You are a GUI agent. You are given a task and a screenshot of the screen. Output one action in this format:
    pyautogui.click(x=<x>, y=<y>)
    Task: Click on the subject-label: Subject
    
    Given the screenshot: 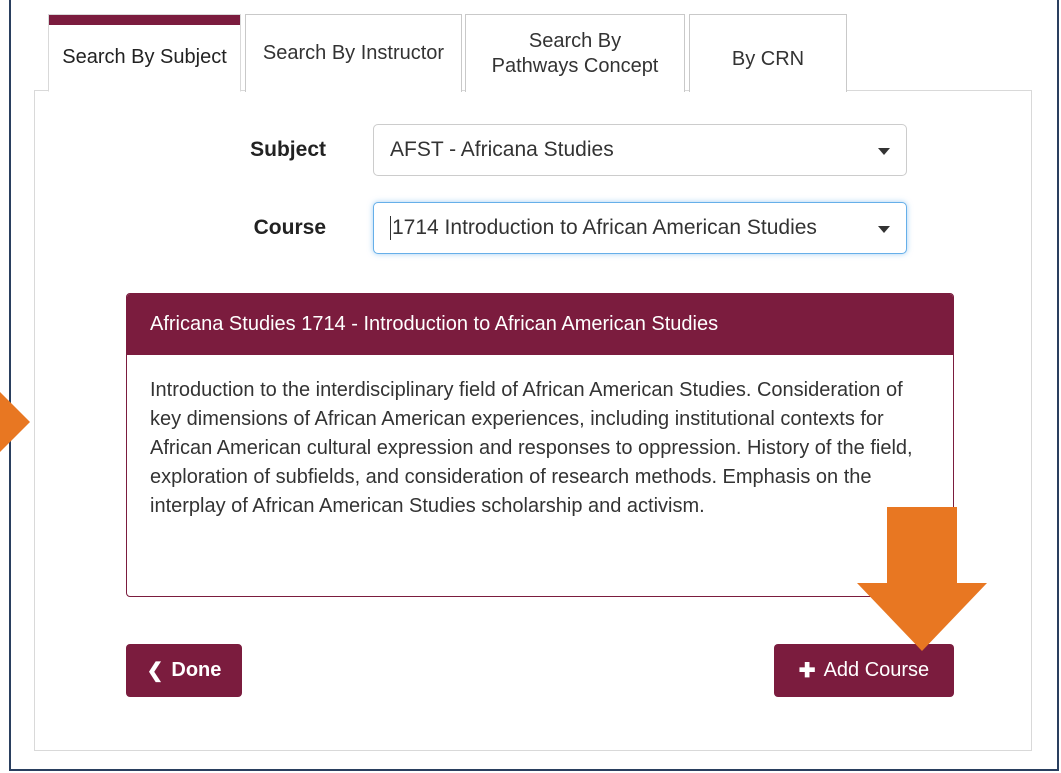 What is the action you would take?
    pyautogui.click(x=288, y=149)
    